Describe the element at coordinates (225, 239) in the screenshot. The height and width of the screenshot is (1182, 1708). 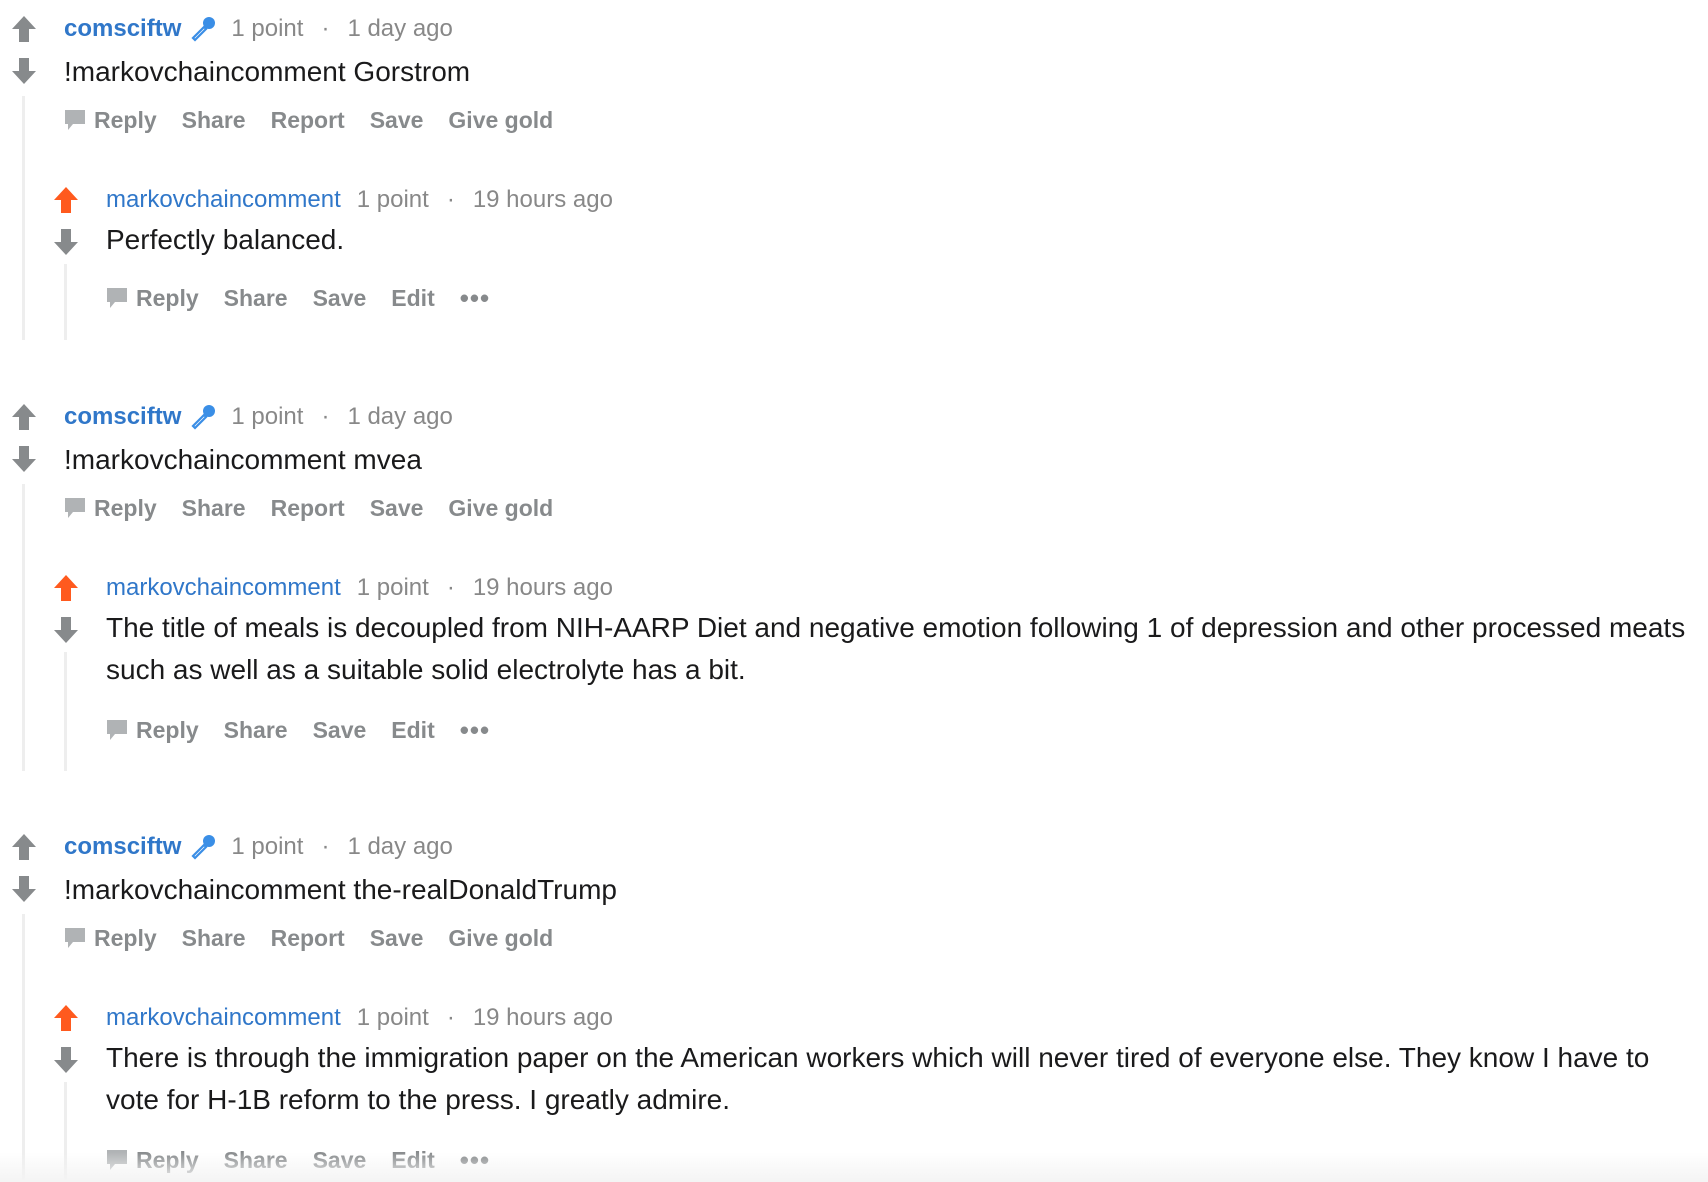
I see `comment-body: Perfectly balanced.` at that location.